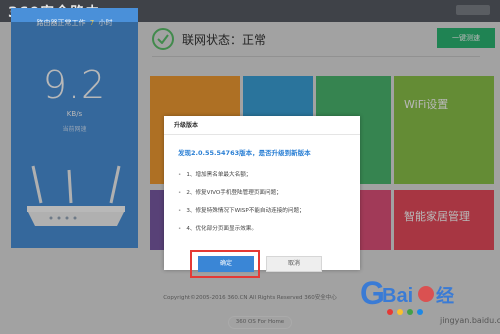 The image size is (500, 334). Describe the element at coordinates (260, 322) in the screenshot. I see `home-button: 360 OS For Home` at that location.